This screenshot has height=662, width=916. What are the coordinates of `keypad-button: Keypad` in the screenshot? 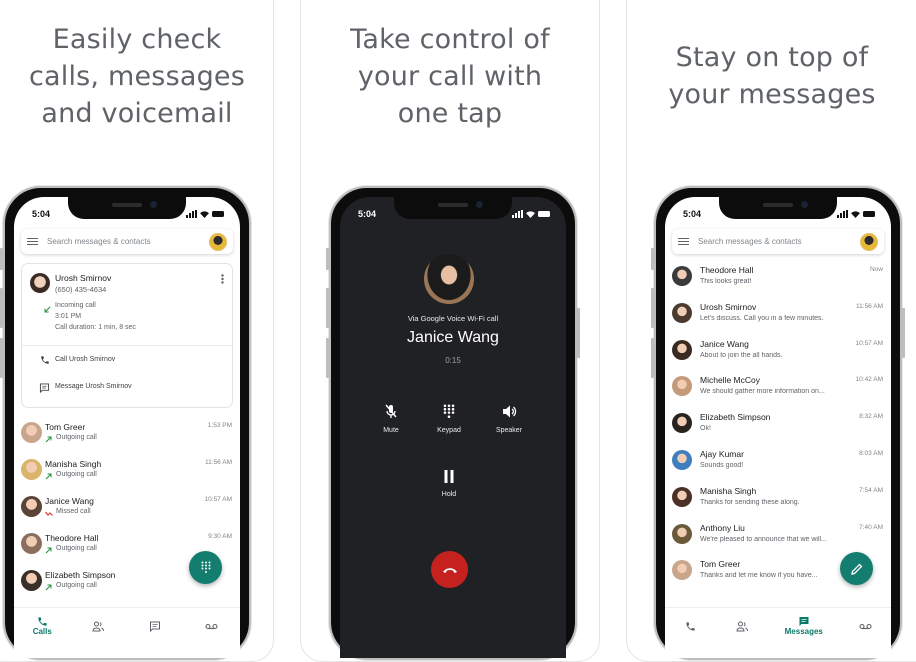 It's located at (449, 419).